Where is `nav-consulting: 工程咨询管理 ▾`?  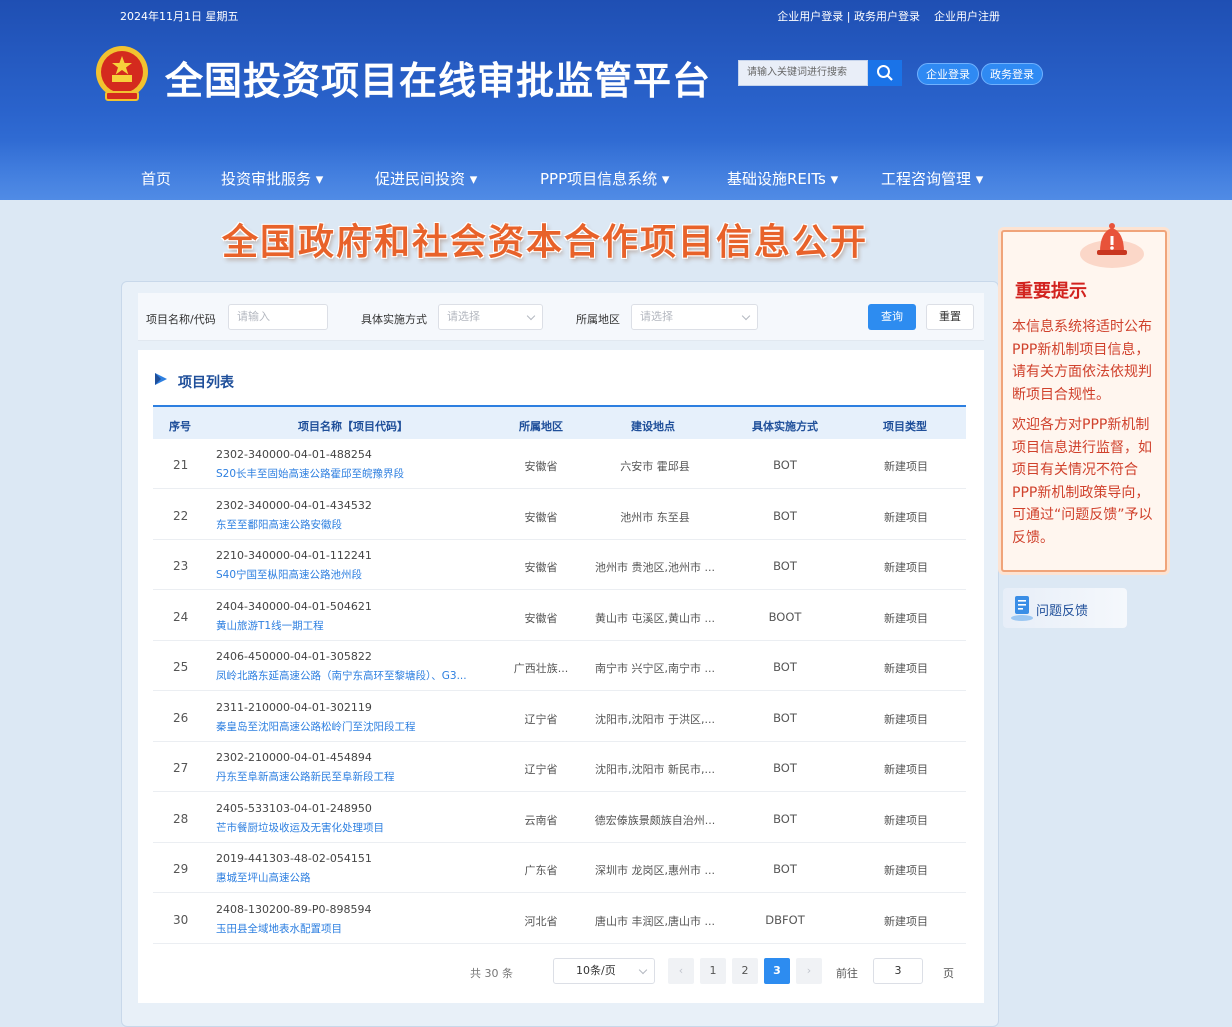
nav-consulting: 工程咨询管理 ▾ is located at coordinates (932, 178).